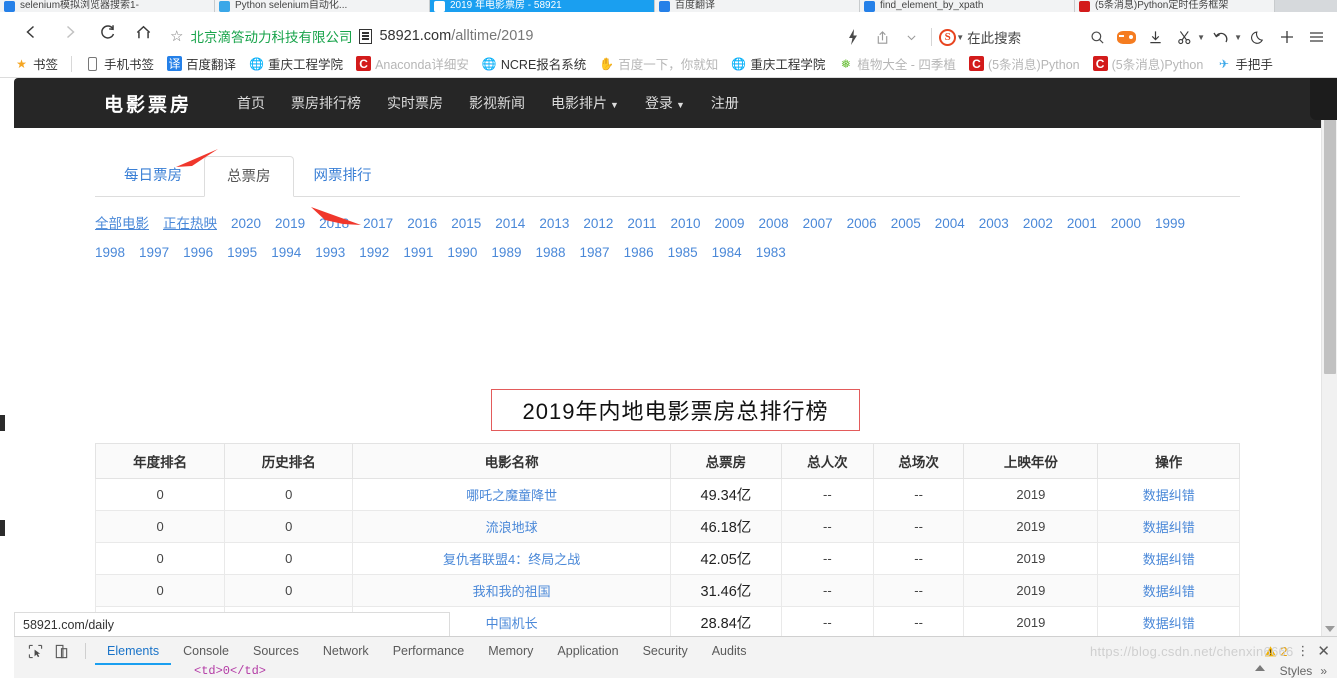 This screenshot has width=1337, height=678. What do you see at coordinates (1097, 37) in the screenshot?
I see `search-icon` at bounding box center [1097, 37].